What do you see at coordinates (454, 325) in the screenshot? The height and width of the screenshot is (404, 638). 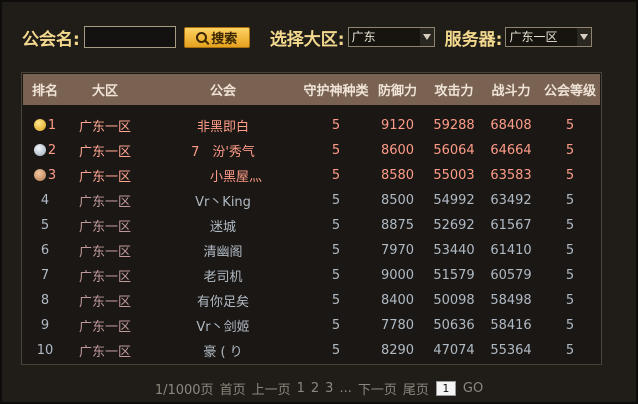 I see `cell-attack: 50636` at bounding box center [454, 325].